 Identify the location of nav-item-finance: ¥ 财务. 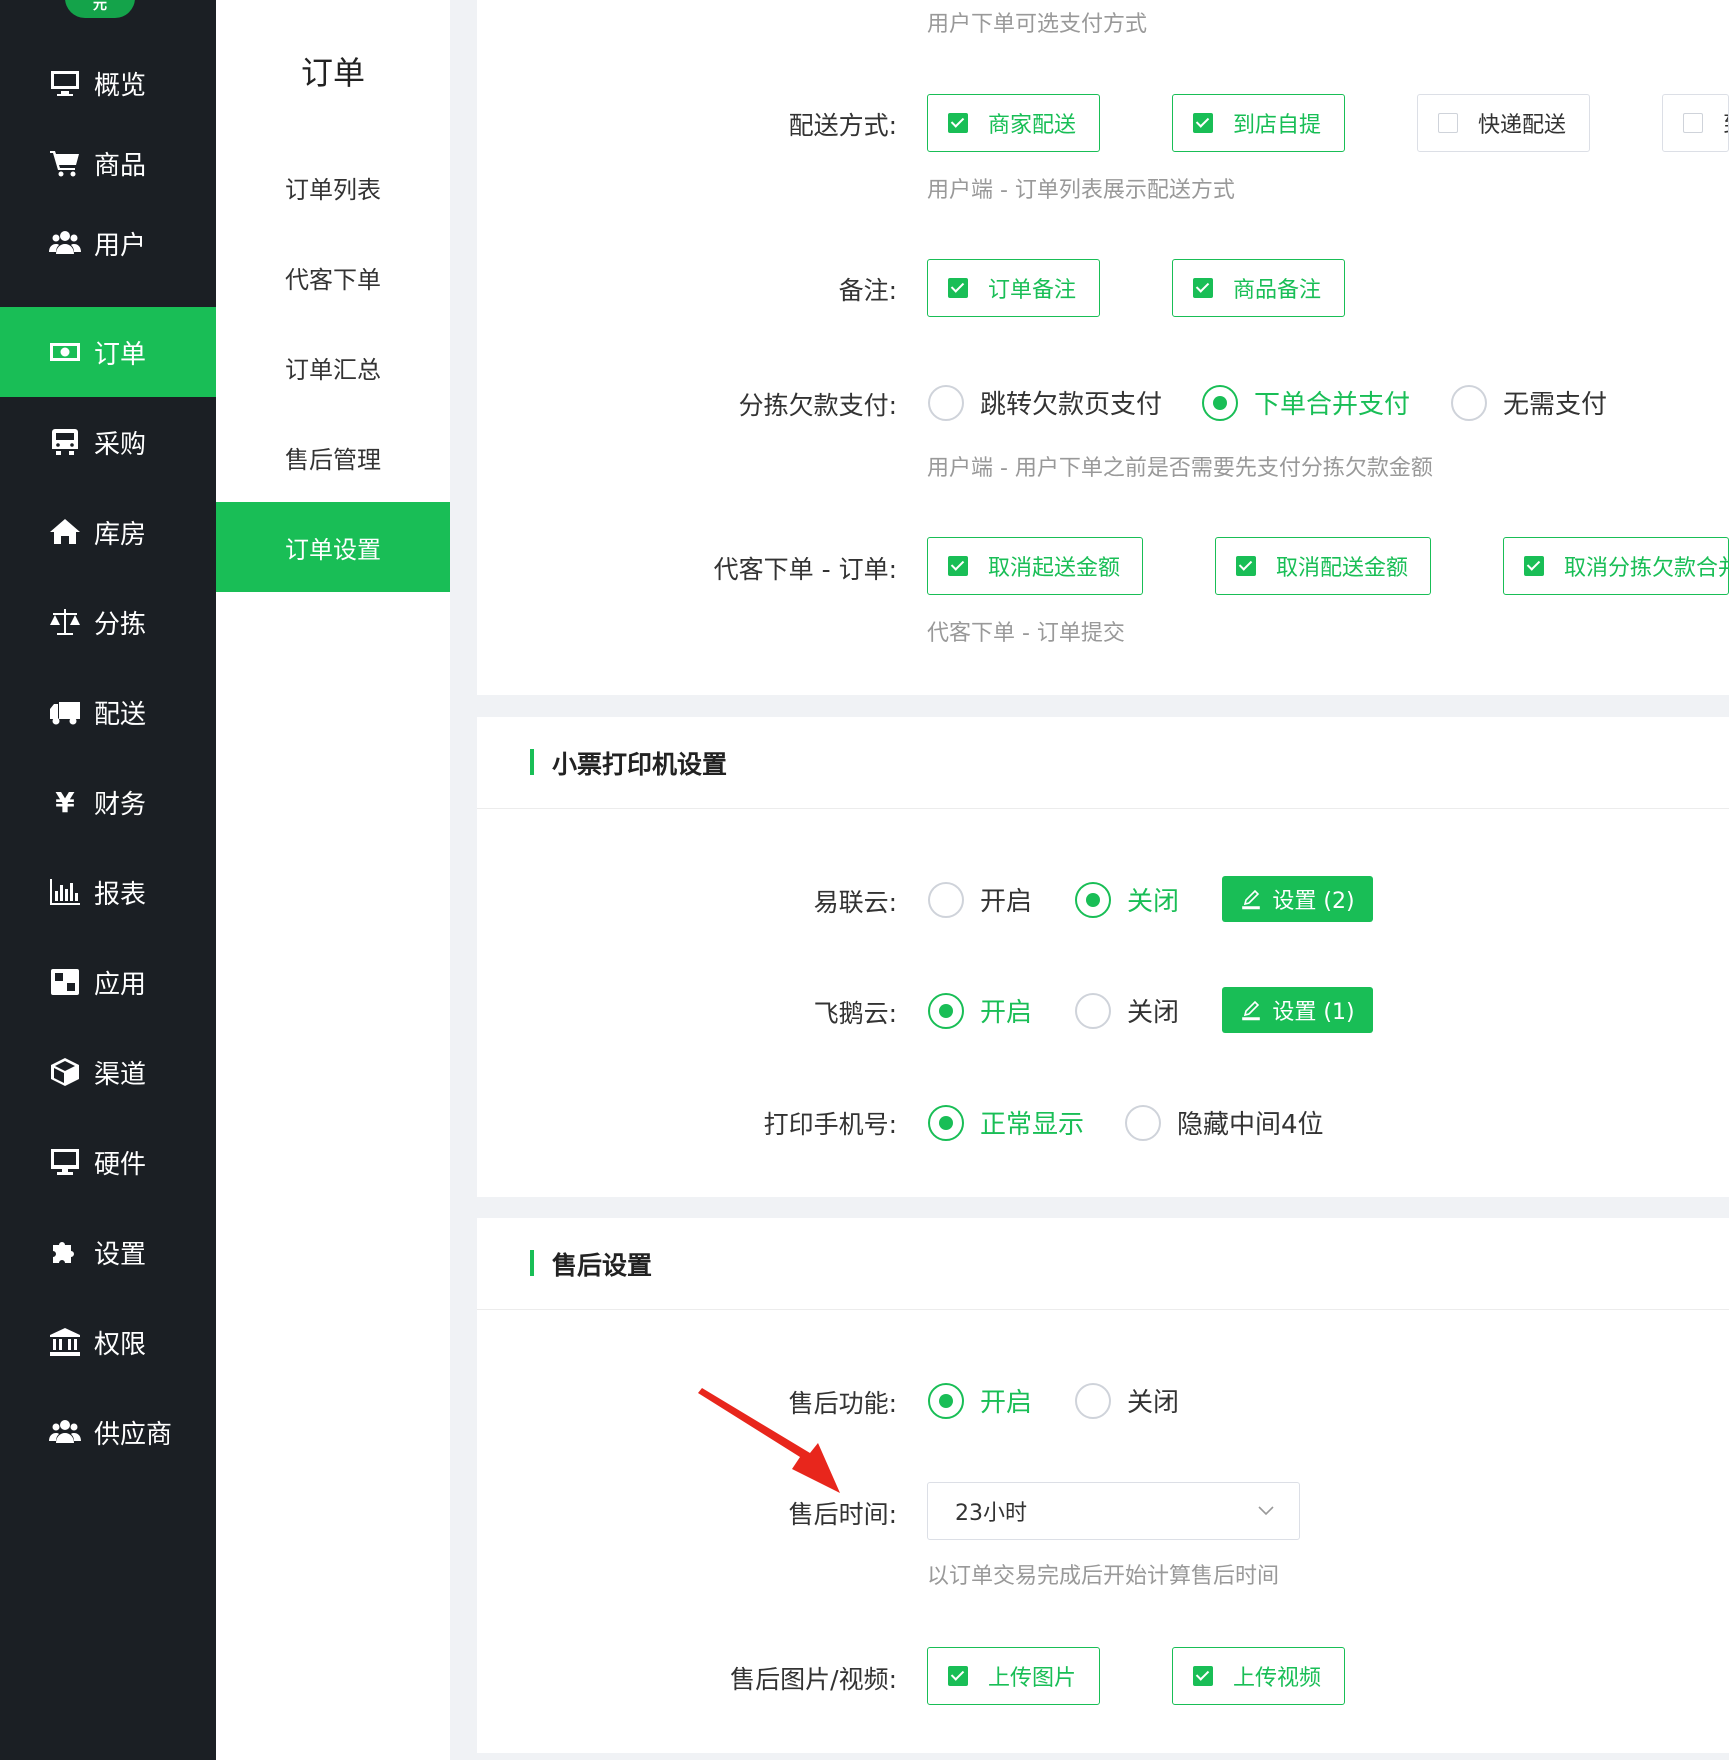
(108, 802).